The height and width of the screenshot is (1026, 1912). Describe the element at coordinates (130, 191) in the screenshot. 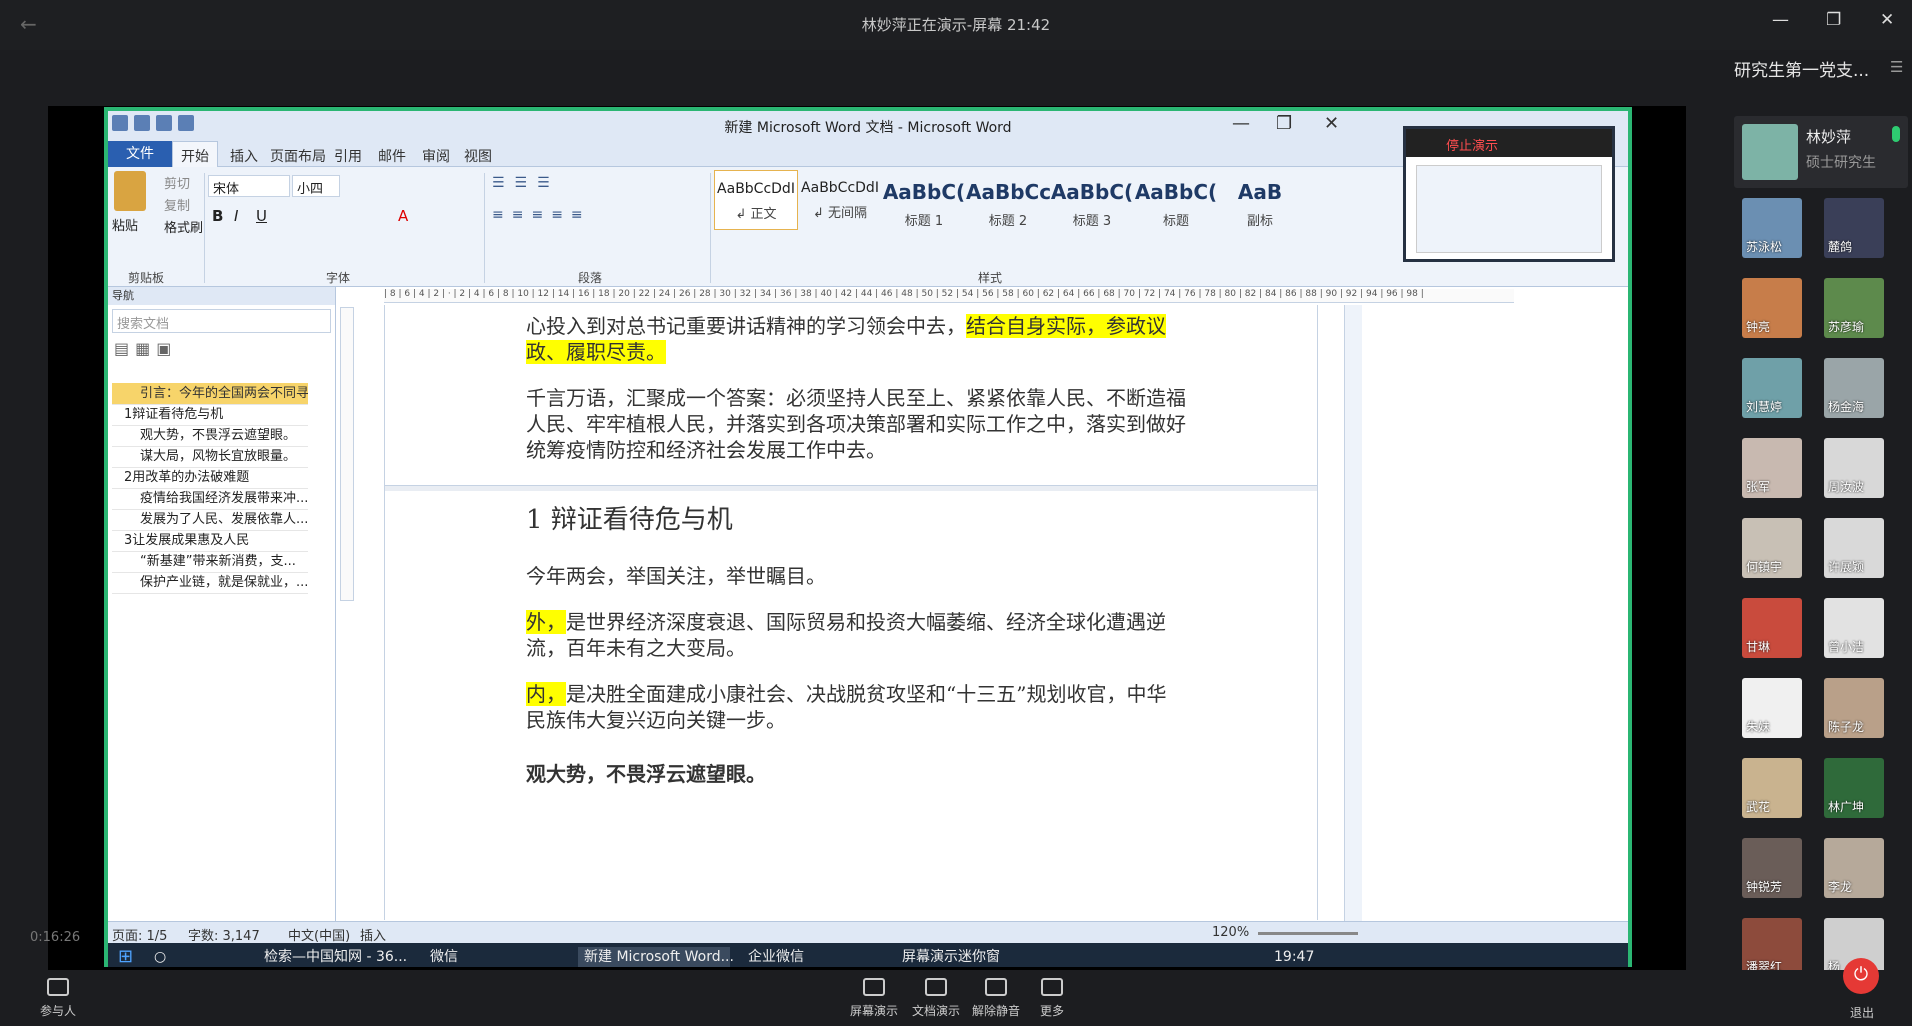

I see `paste-icon` at that location.